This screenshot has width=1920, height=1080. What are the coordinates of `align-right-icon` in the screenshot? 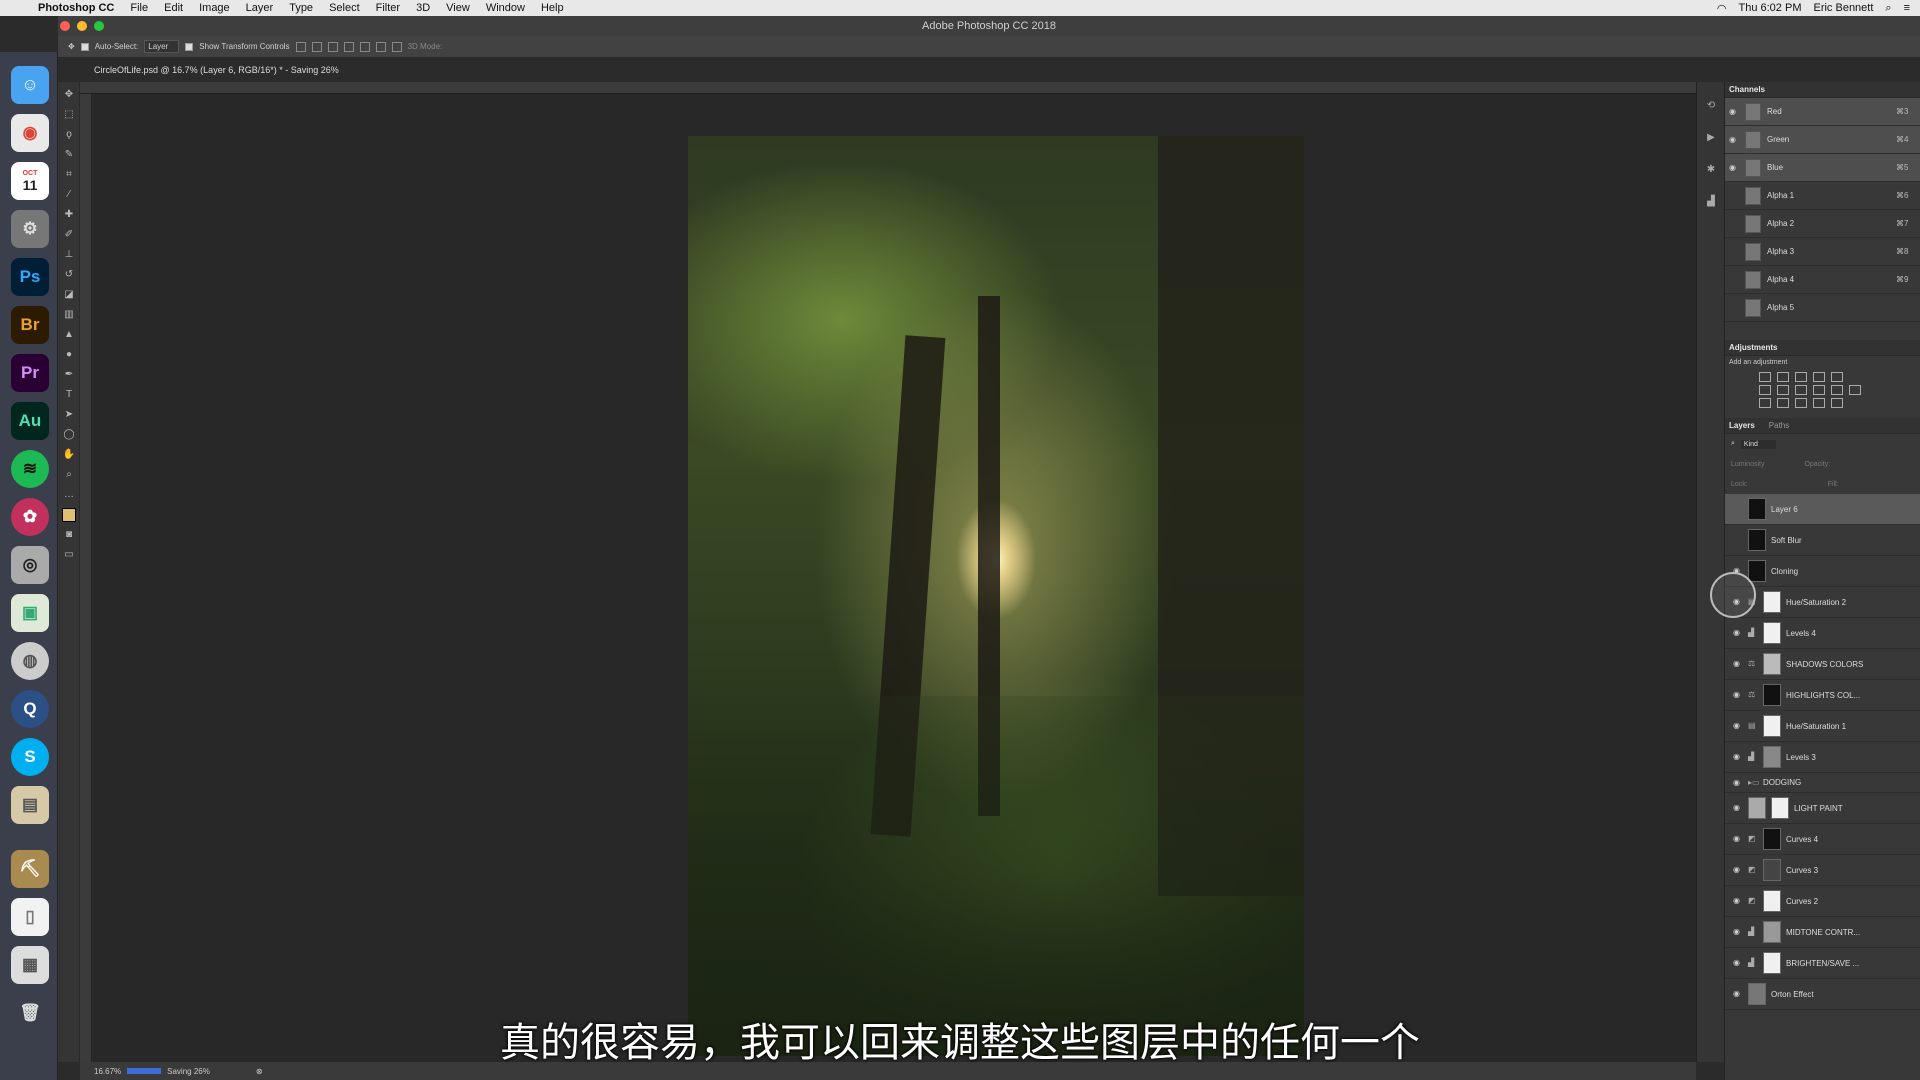 It's located at (380, 46).